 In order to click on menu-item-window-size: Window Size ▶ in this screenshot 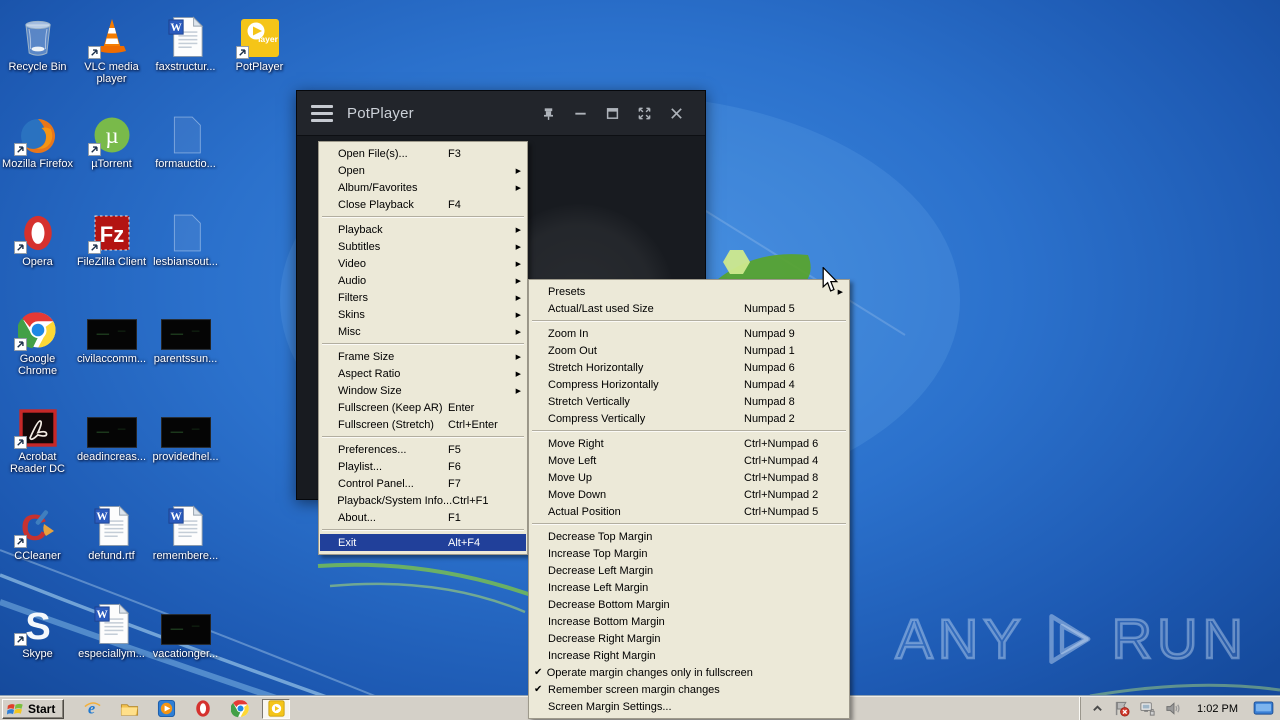, I will do `click(423, 390)`.